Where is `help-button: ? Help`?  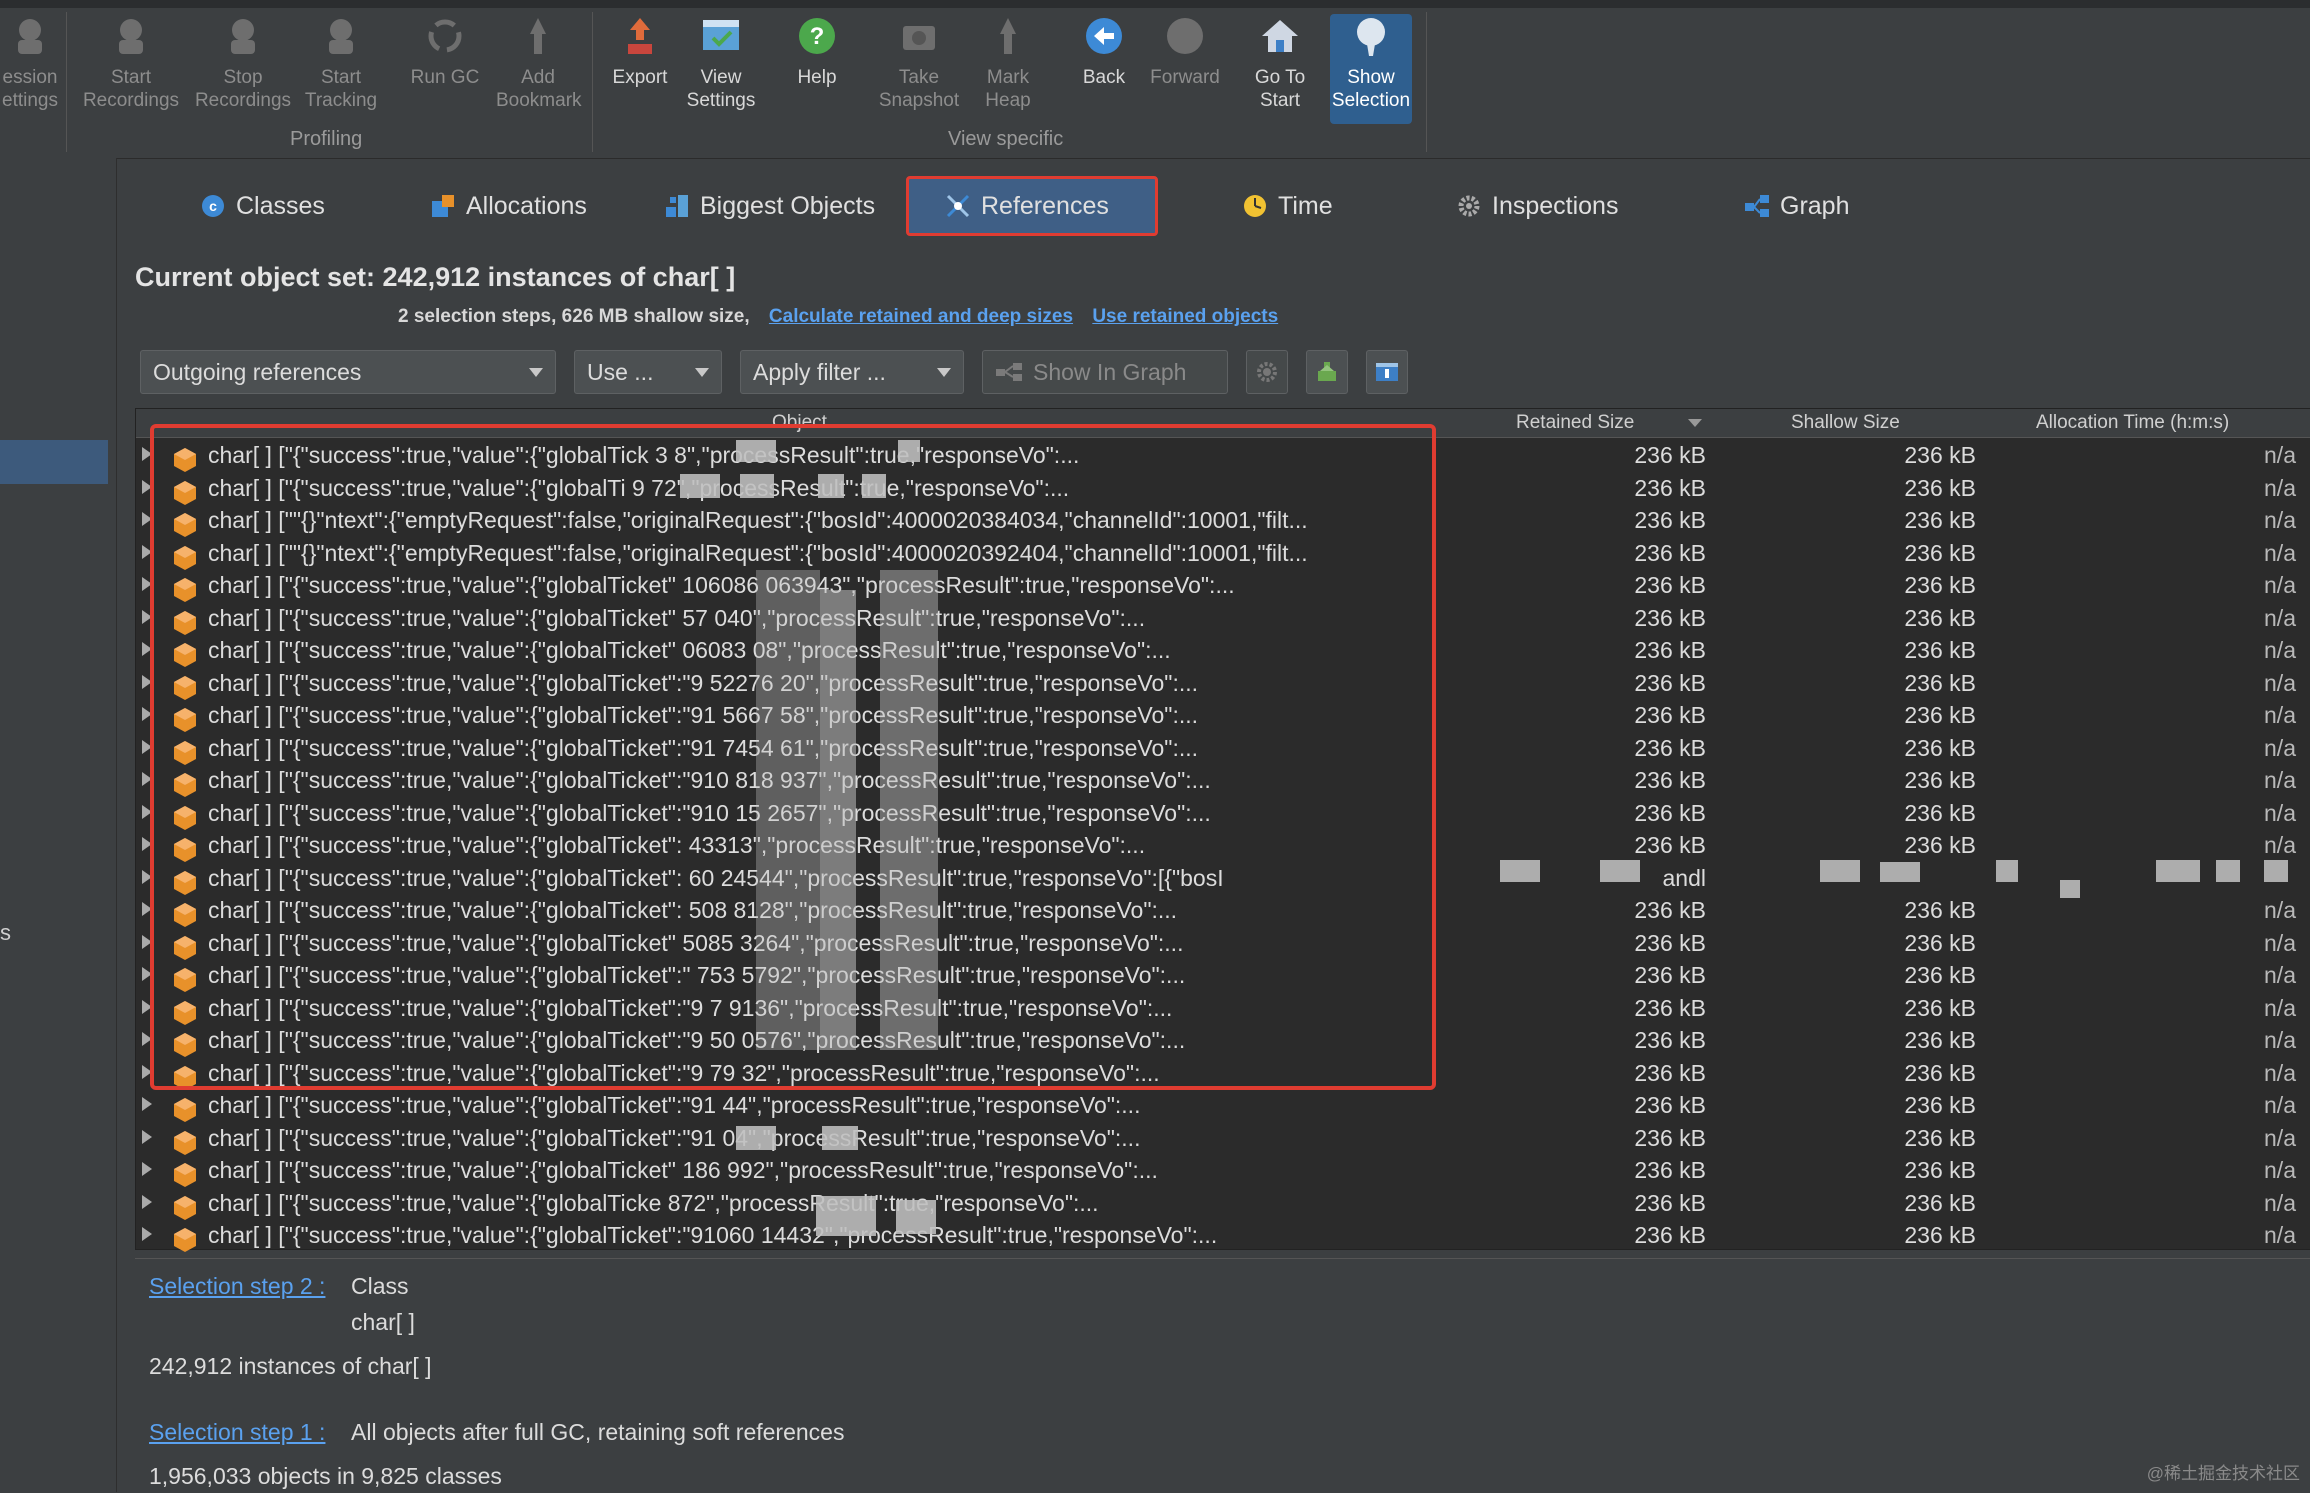 help-button: ? Help is located at coordinates (817, 69).